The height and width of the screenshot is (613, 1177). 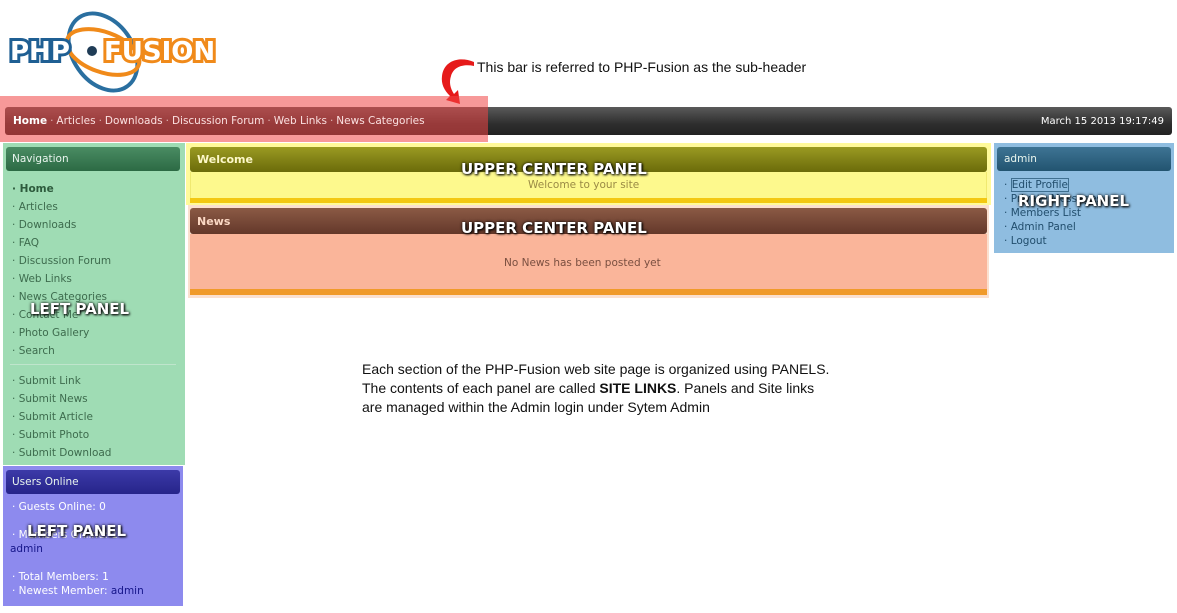 What do you see at coordinates (300, 121) in the screenshot?
I see `nav-link-web-links: Web Links` at bounding box center [300, 121].